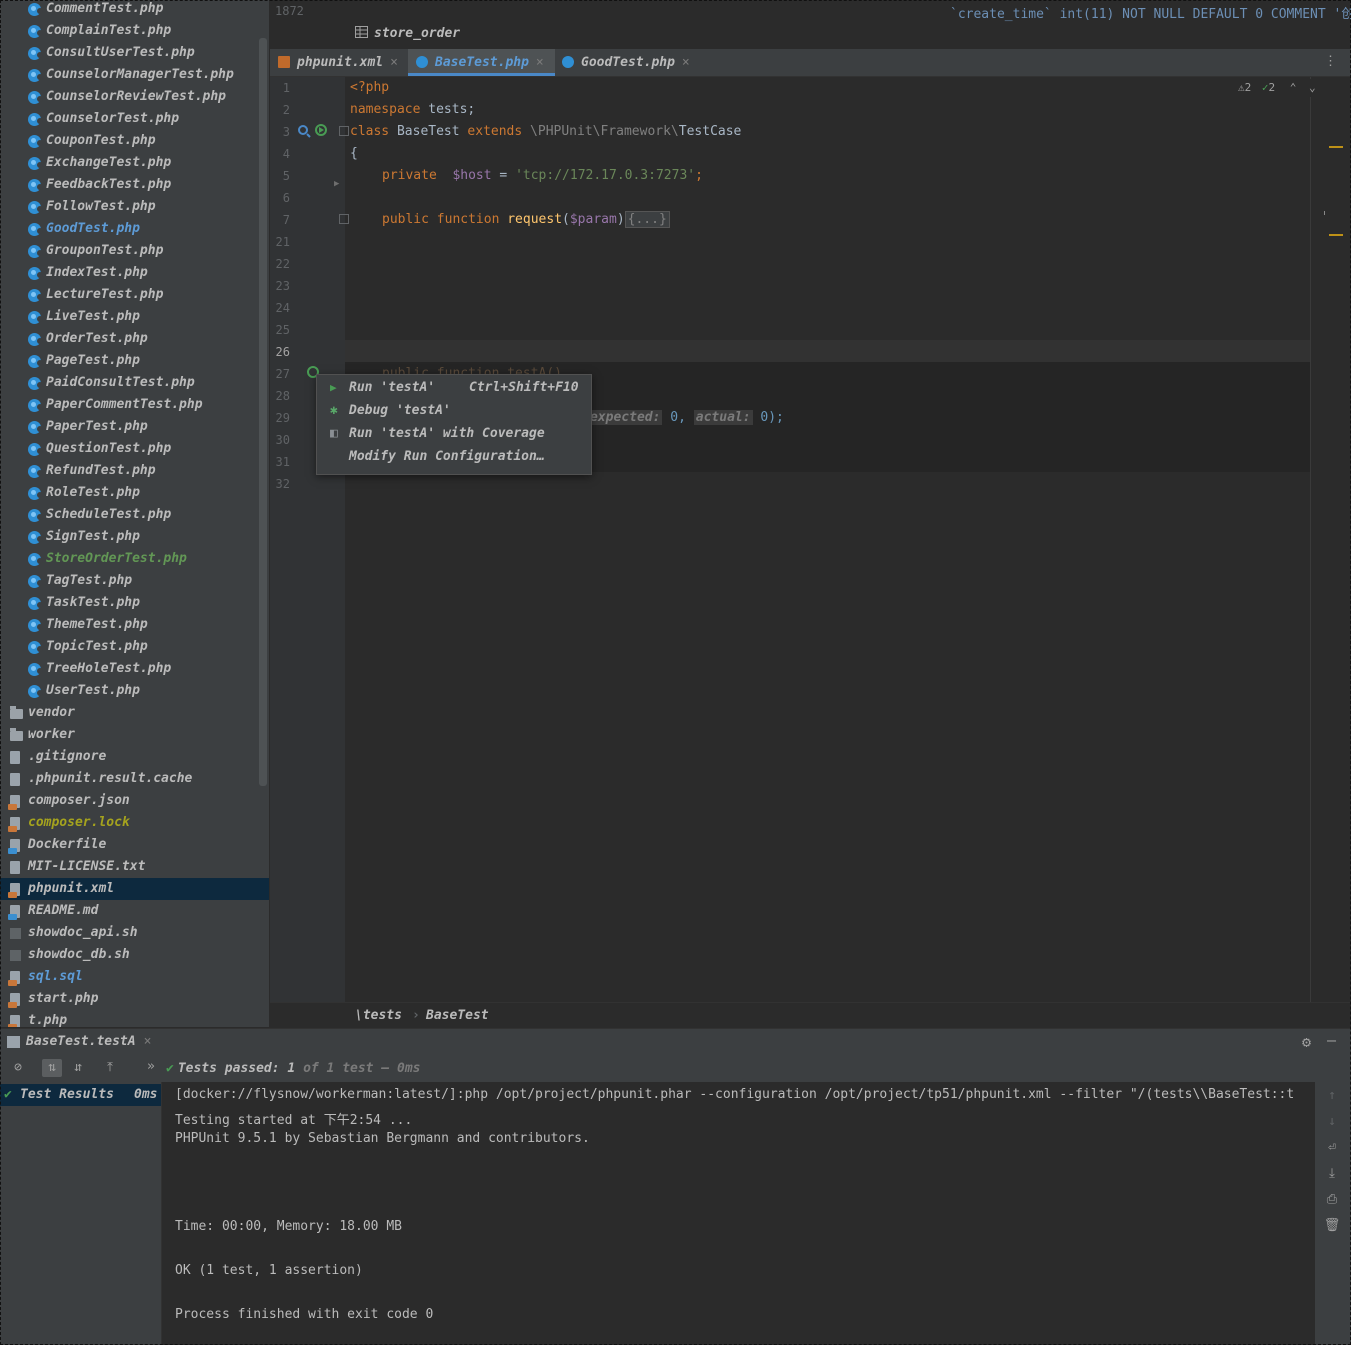 Image resolution: width=1351 pixels, height=1345 pixels. What do you see at coordinates (448, 109) in the screenshot?
I see `namespace-name: tests;` at bounding box center [448, 109].